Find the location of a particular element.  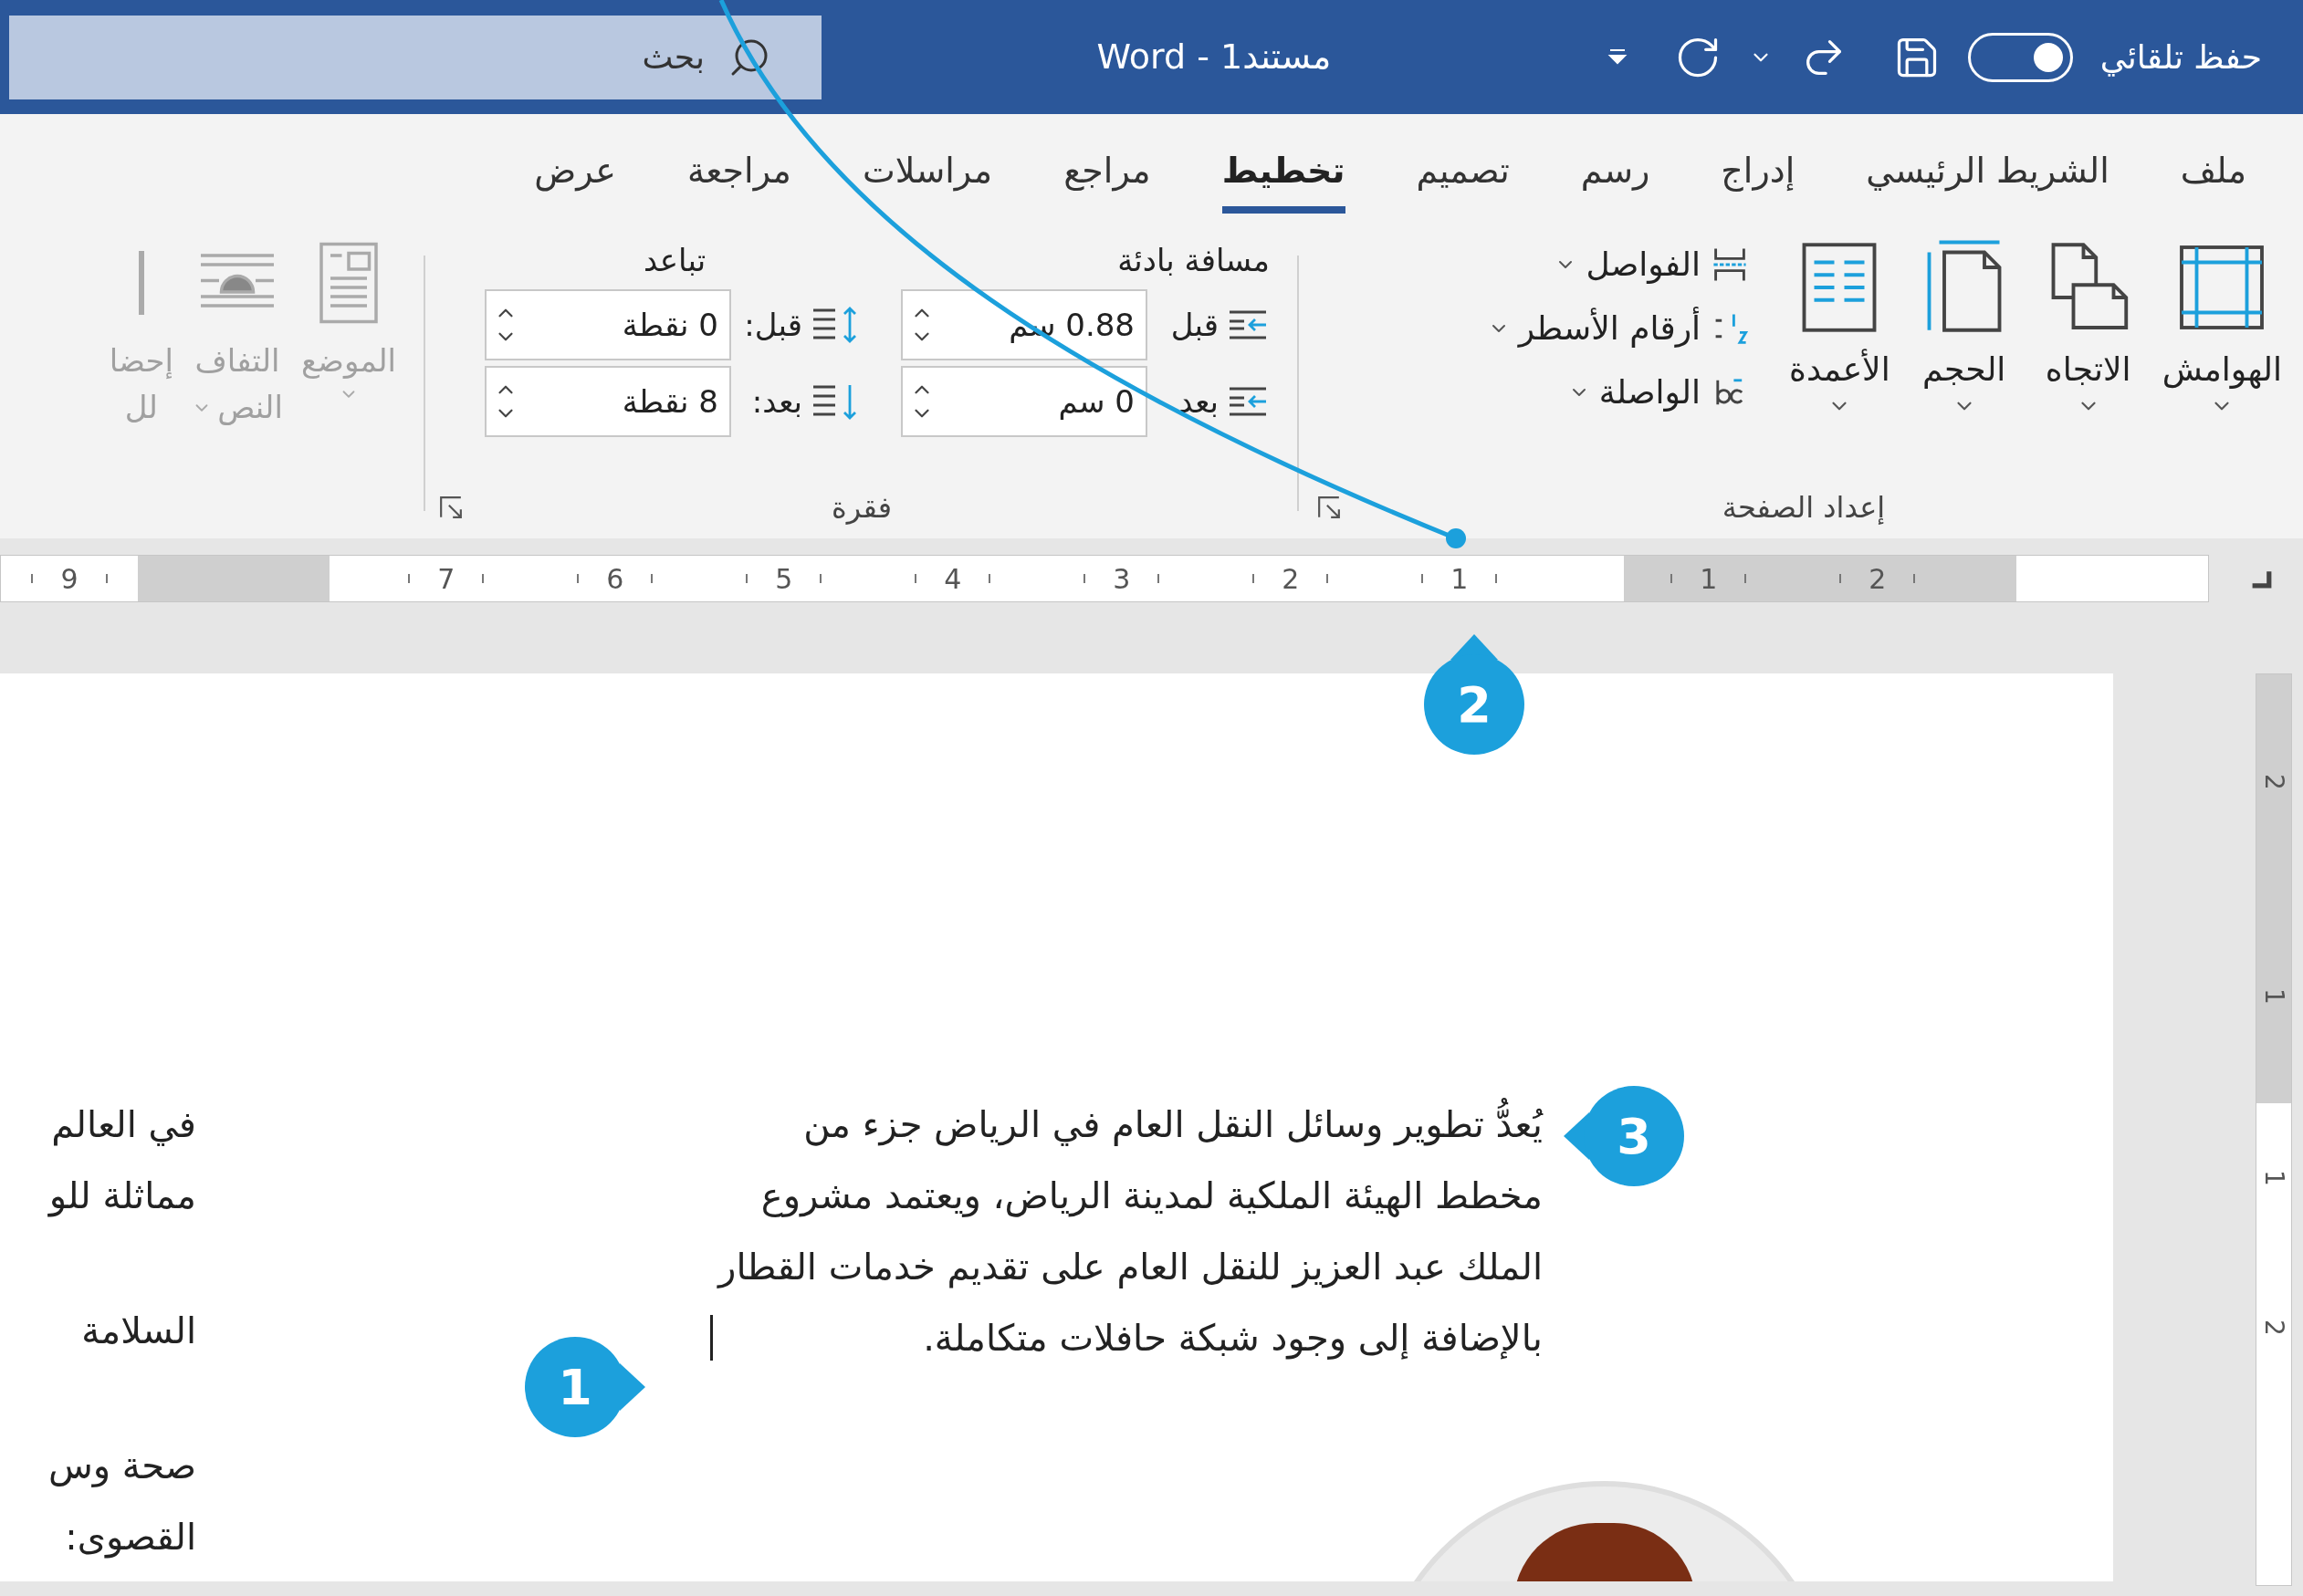

spacing-field: 0 نقطة is located at coordinates (608, 324).